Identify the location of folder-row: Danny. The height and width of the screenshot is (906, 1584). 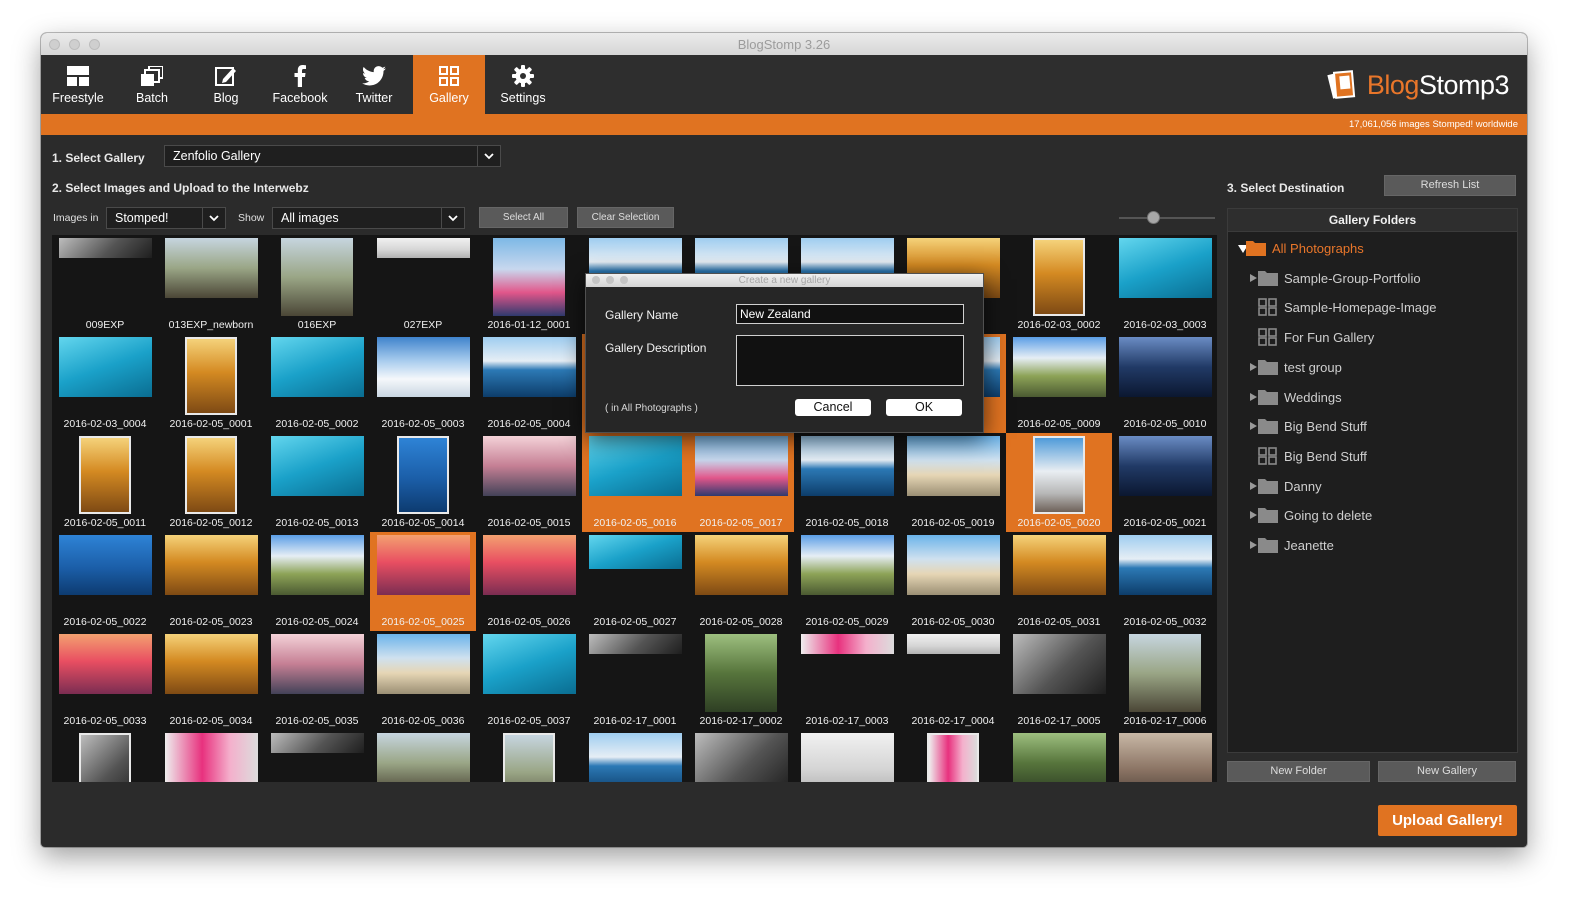
(1372, 487).